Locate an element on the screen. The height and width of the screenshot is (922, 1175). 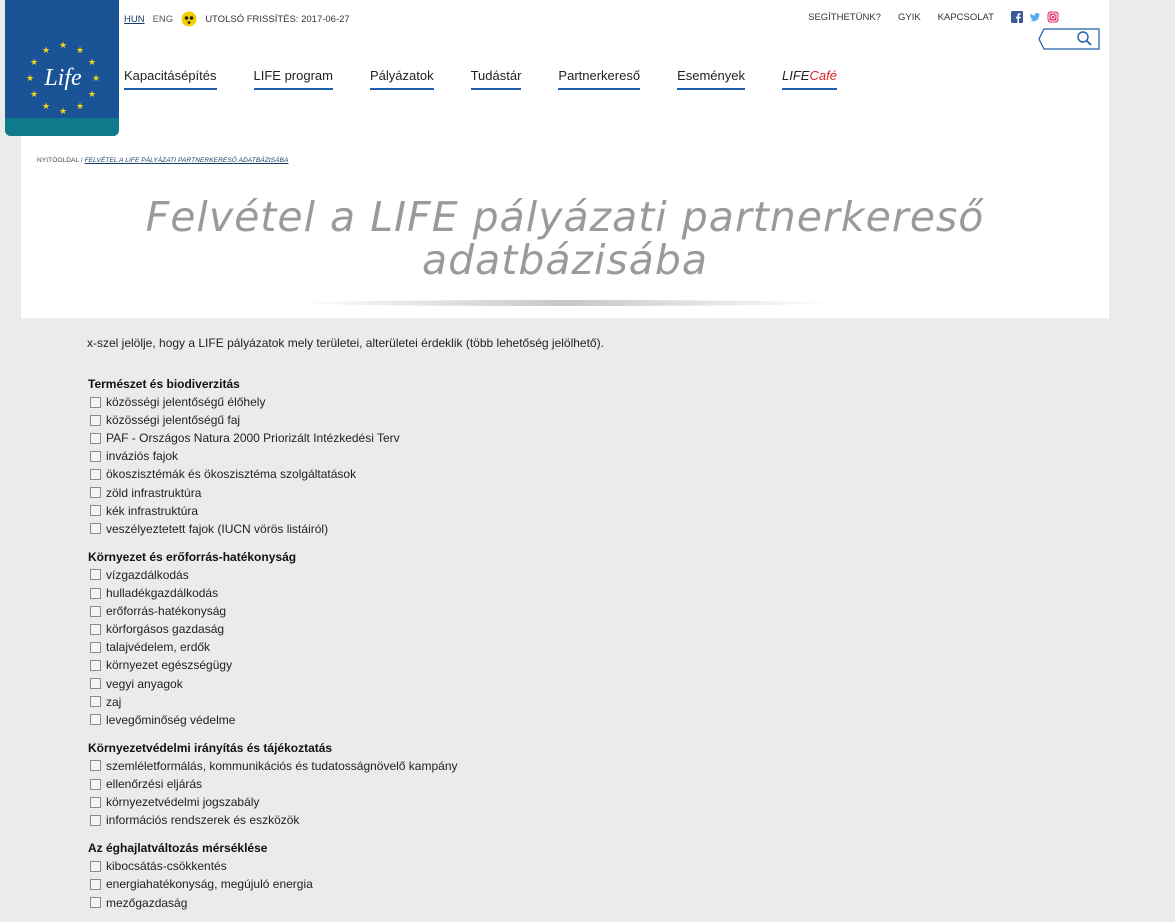
language-bar: HUN ENG UTOLSÓ FRISSÍTÉS: 2017-06-27 is located at coordinates (237, 19).